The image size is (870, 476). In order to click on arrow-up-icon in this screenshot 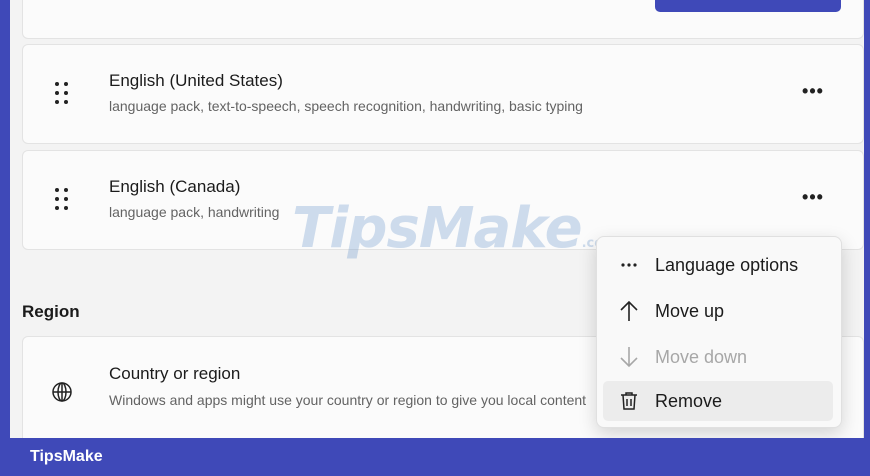, I will do `click(629, 311)`.